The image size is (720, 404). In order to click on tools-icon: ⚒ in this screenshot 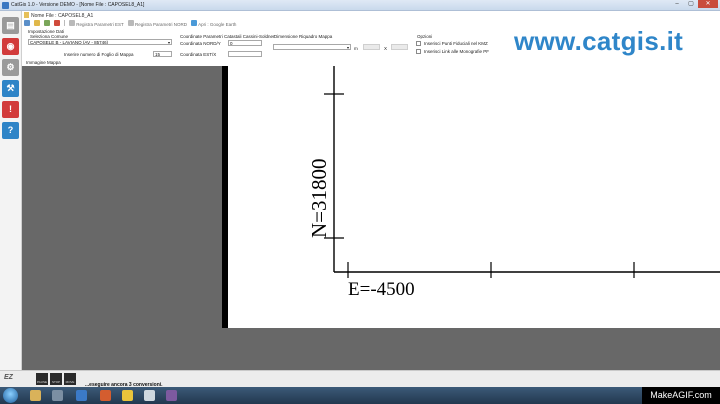, I will do `click(10, 88)`.